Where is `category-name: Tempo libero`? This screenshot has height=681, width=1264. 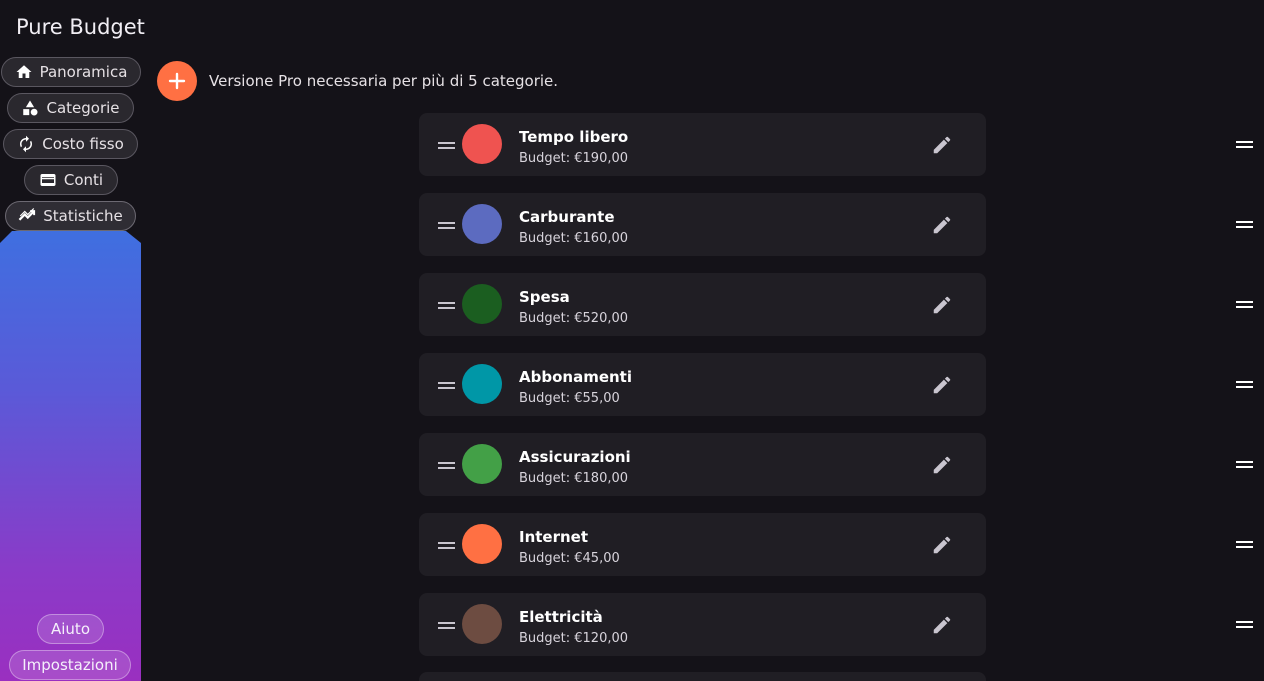
category-name: Tempo libero is located at coordinates (574, 137).